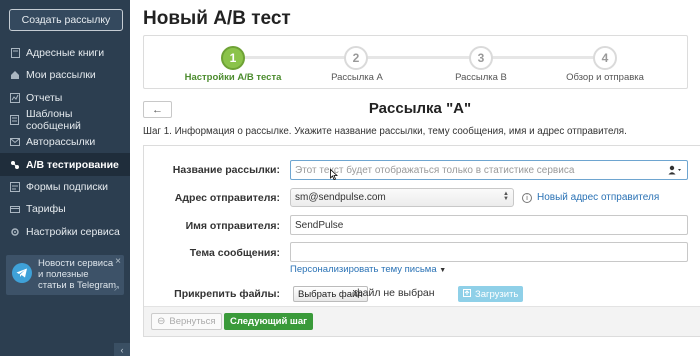 The image size is (700, 356). I want to click on info-icon: i, so click(527, 198).